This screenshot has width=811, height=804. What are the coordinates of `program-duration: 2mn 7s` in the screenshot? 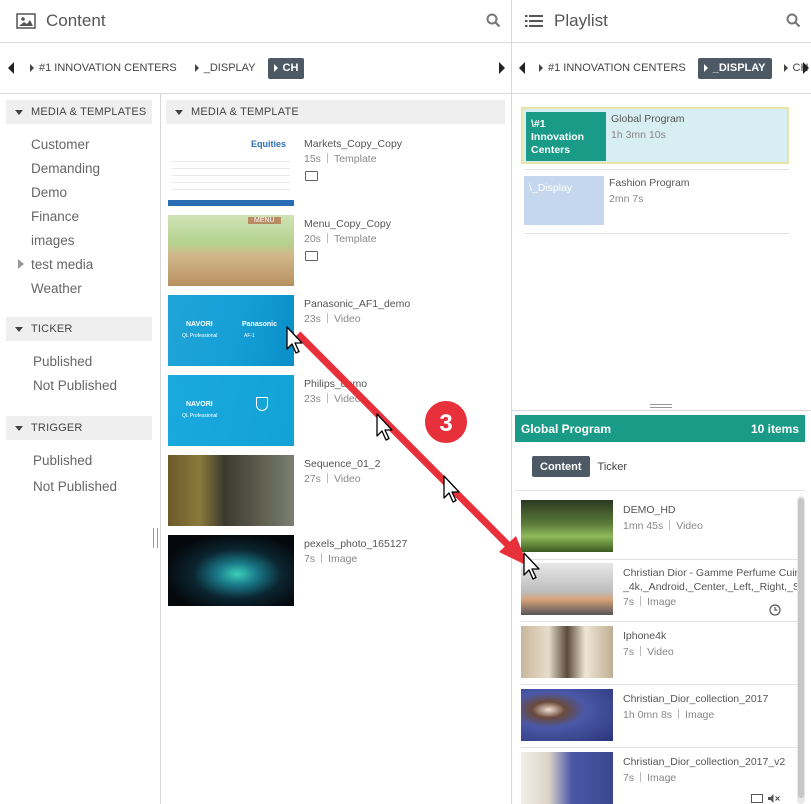 It's located at (626, 199).